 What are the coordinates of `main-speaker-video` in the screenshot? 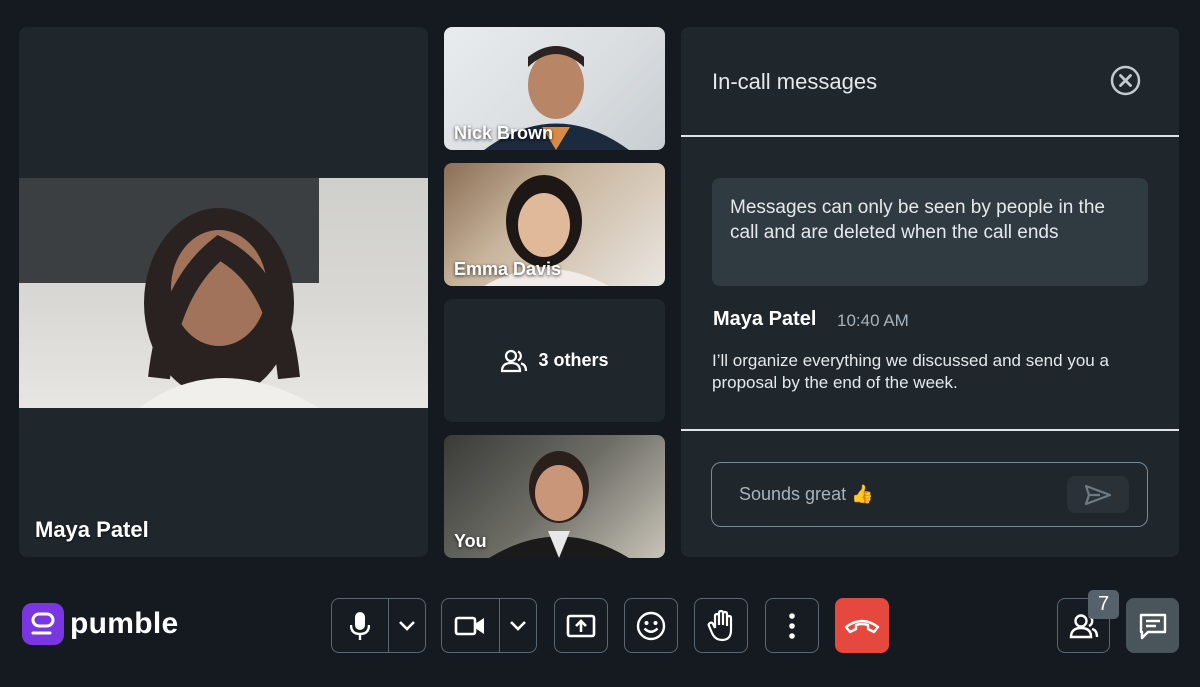 It's located at (223, 293).